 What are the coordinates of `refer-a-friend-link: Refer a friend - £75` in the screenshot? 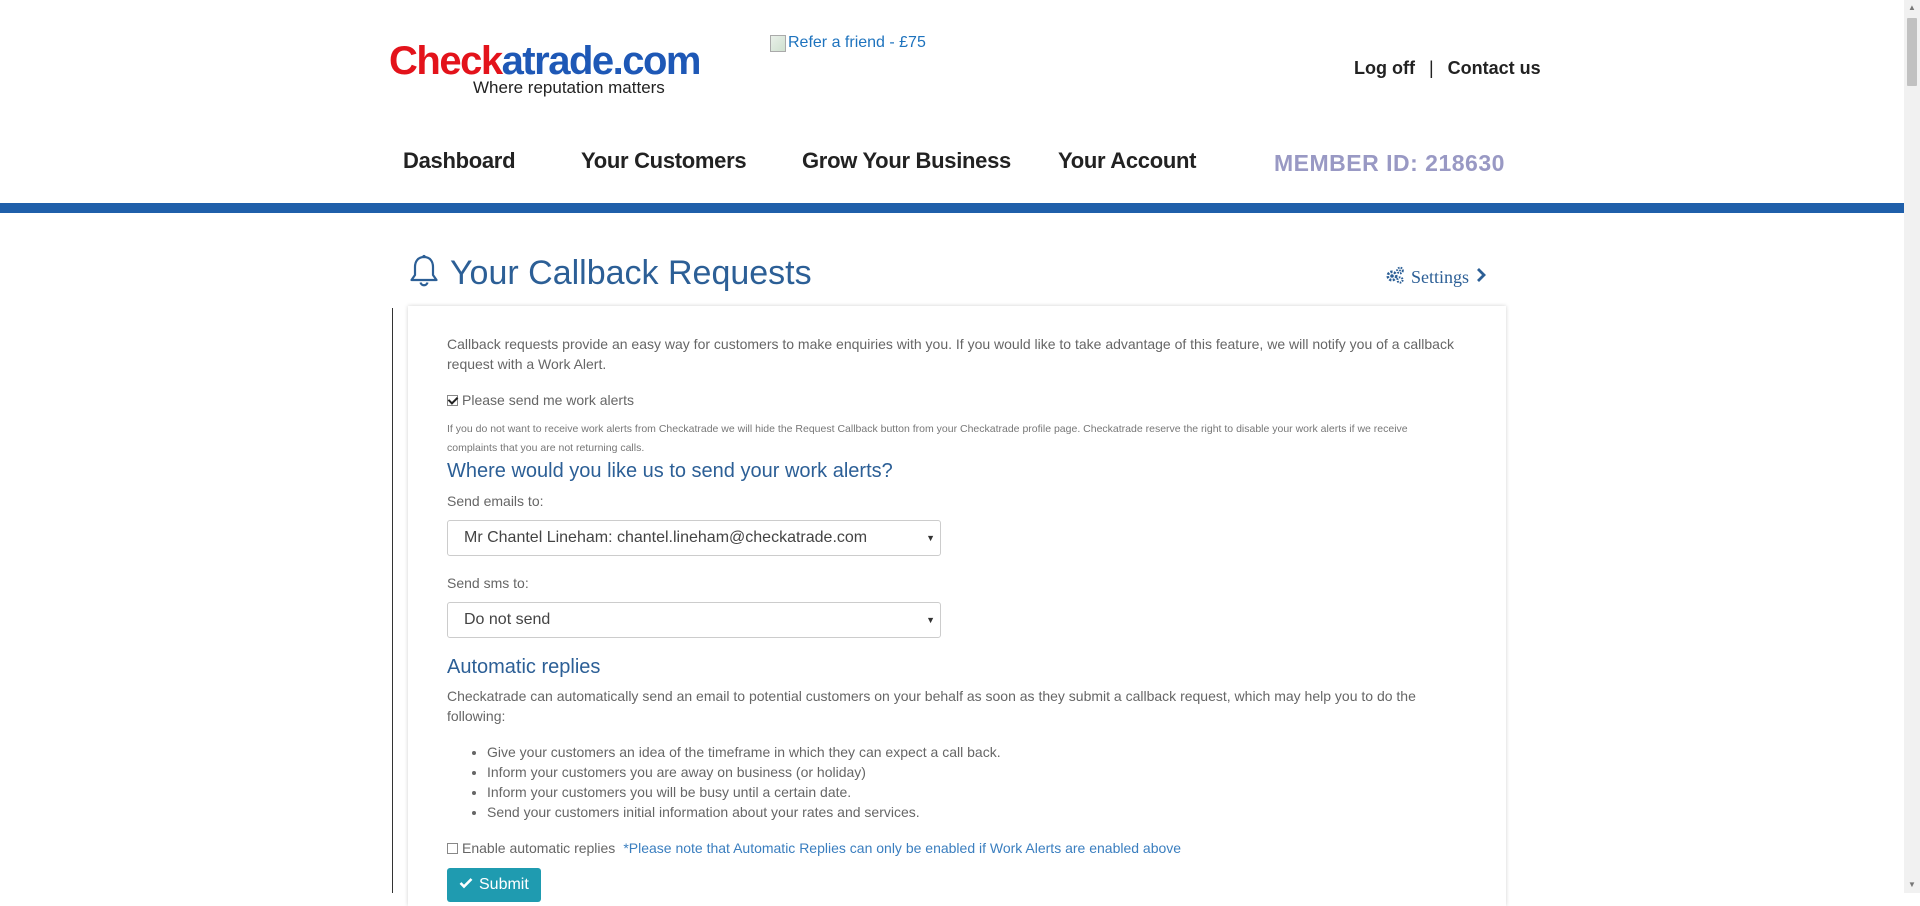 It's located at (848, 43).